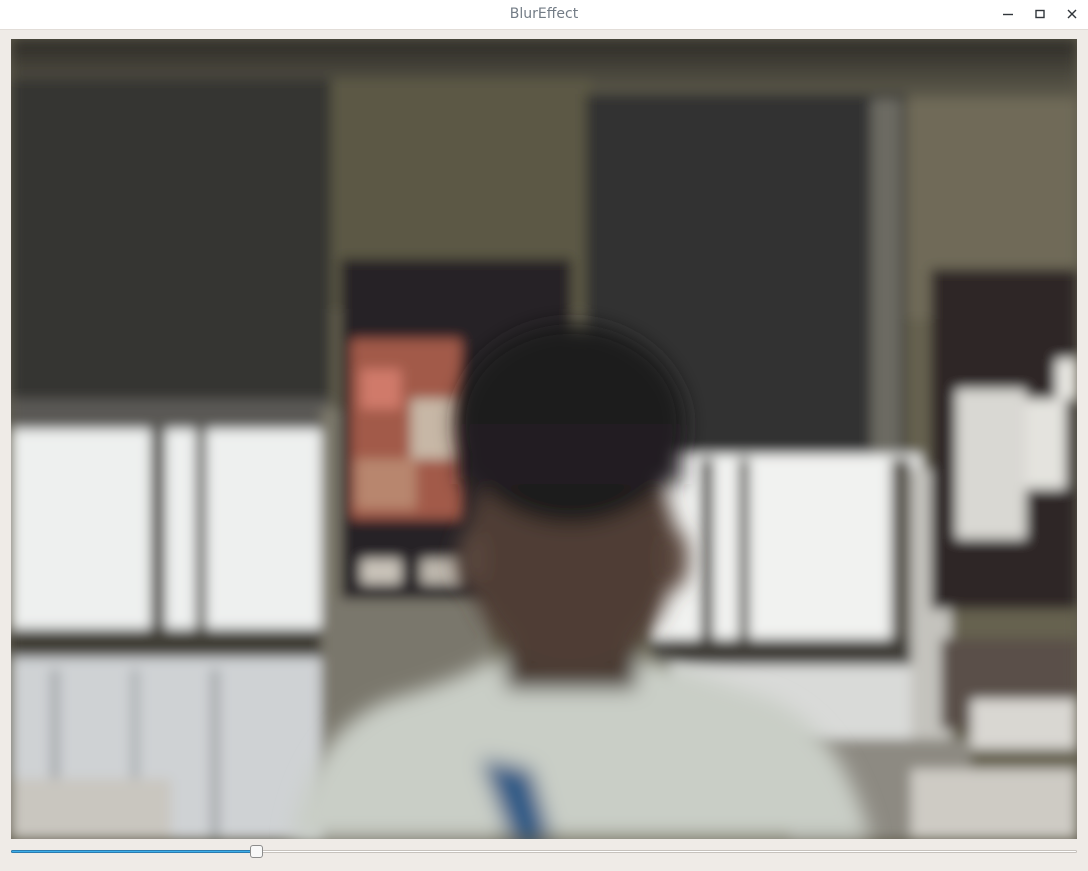 Image resolution: width=1088 pixels, height=871 pixels. Describe the element at coordinates (544, 852) in the screenshot. I see `blur-radius-slider` at that location.